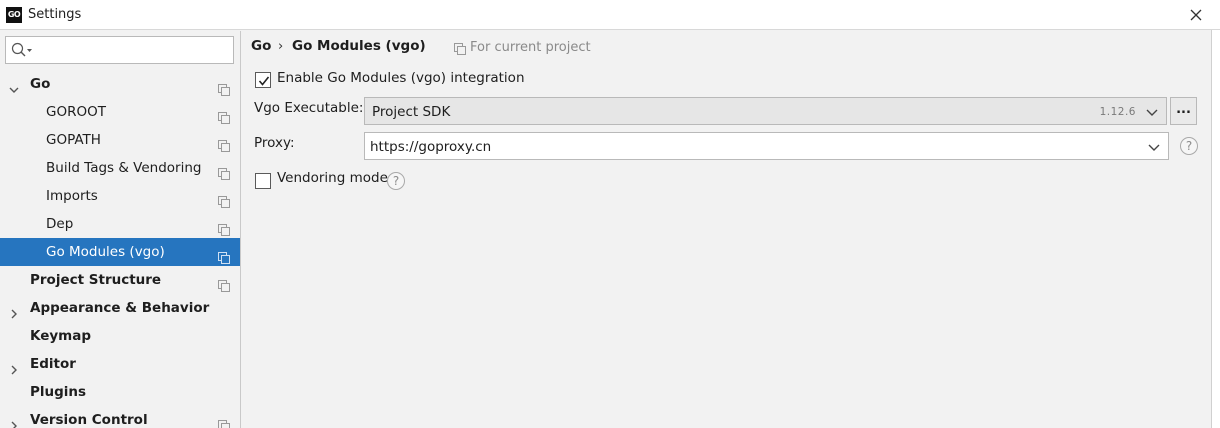 The height and width of the screenshot is (428, 1220). Describe the element at coordinates (96, 280) in the screenshot. I see `sidebar-item-label: Project Structure` at that location.